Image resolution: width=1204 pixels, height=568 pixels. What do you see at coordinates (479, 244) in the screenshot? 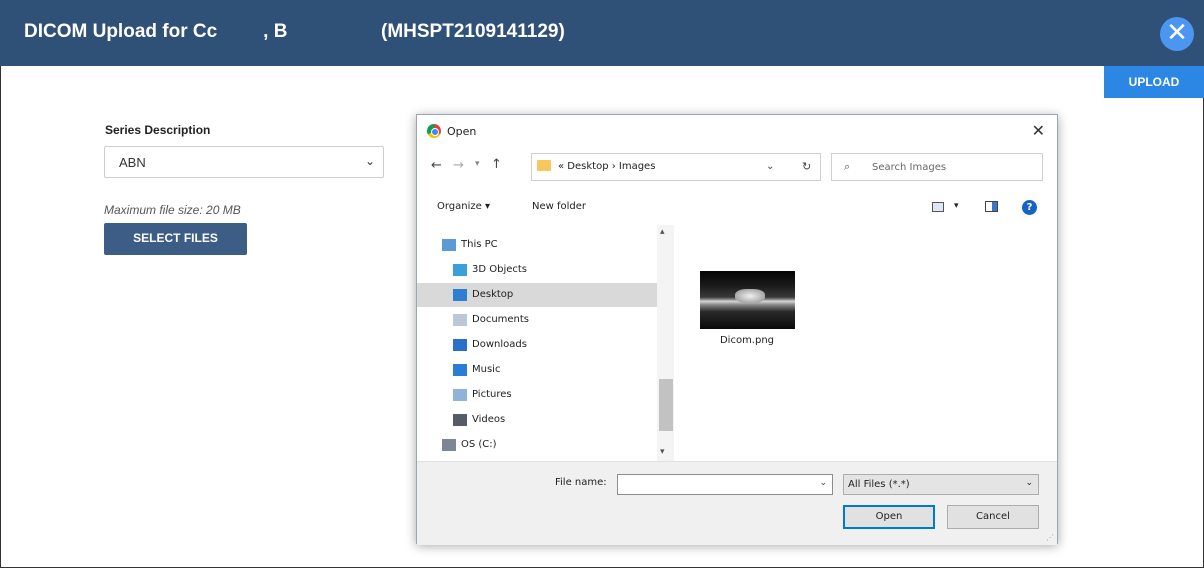
I see `nav-item-label: This PC` at bounding box center [479, 244].